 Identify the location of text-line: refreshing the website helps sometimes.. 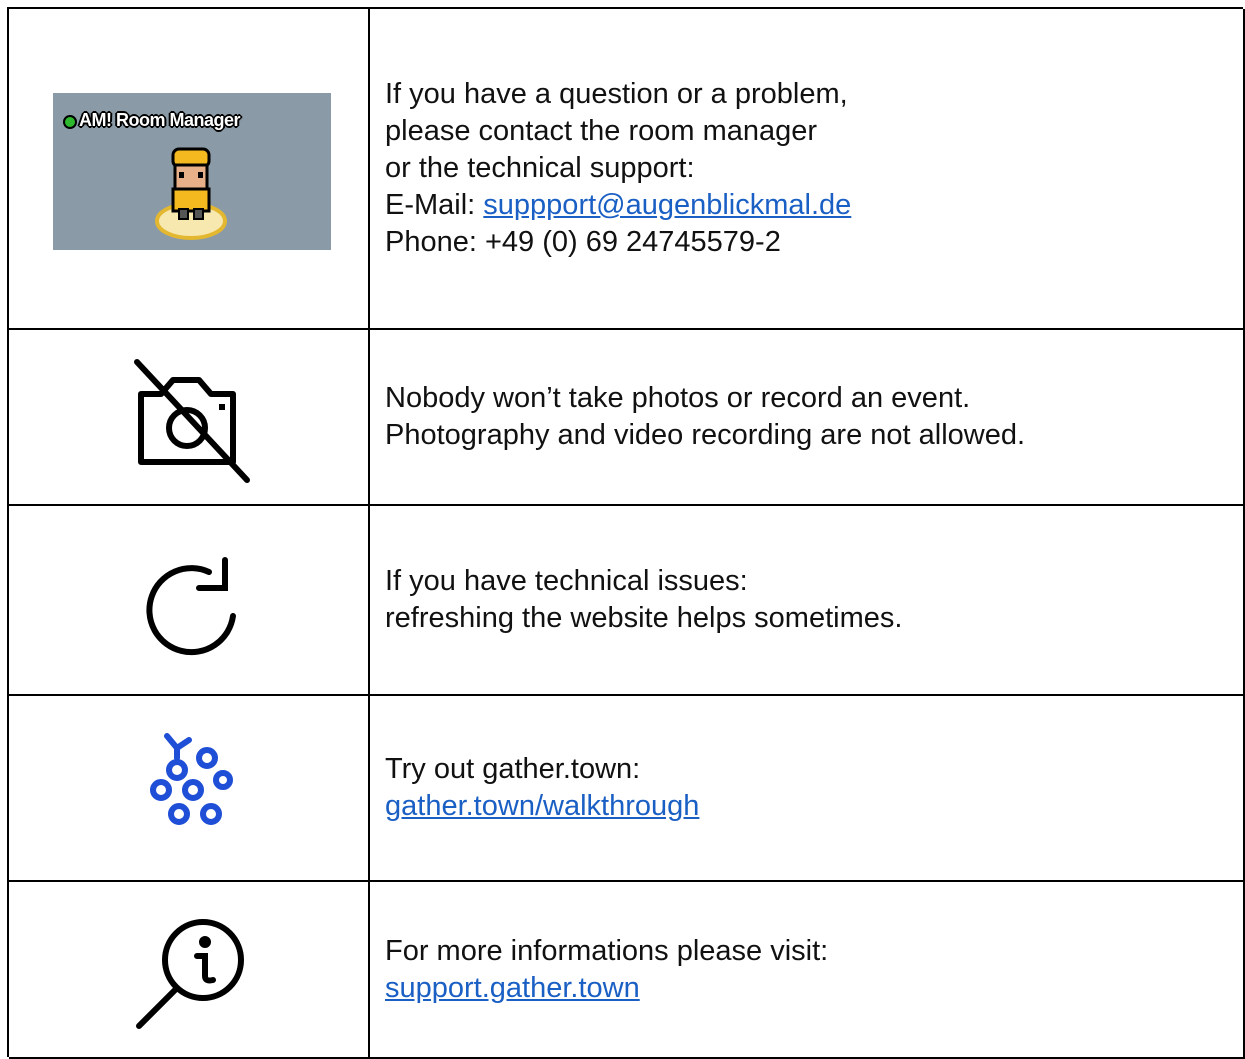
(644, 618).